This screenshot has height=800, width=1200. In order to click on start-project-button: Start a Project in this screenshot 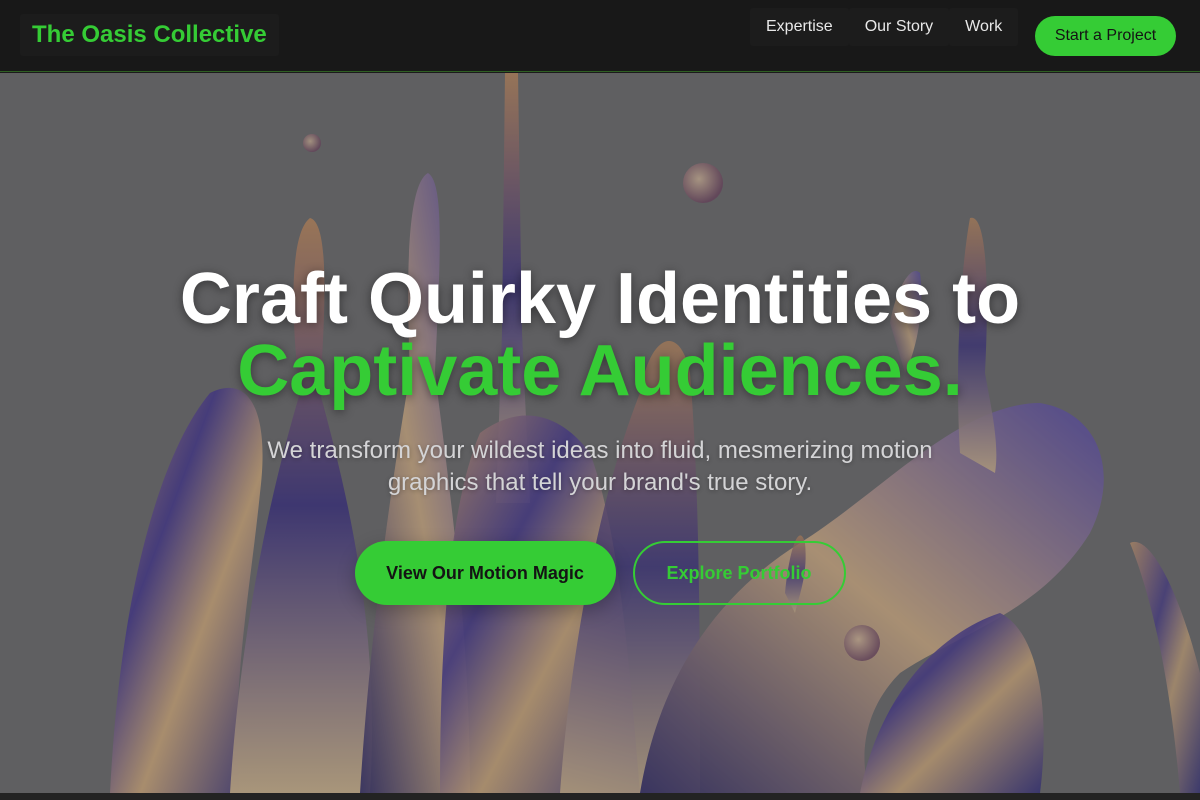, I will do `click(1105, 36)`.